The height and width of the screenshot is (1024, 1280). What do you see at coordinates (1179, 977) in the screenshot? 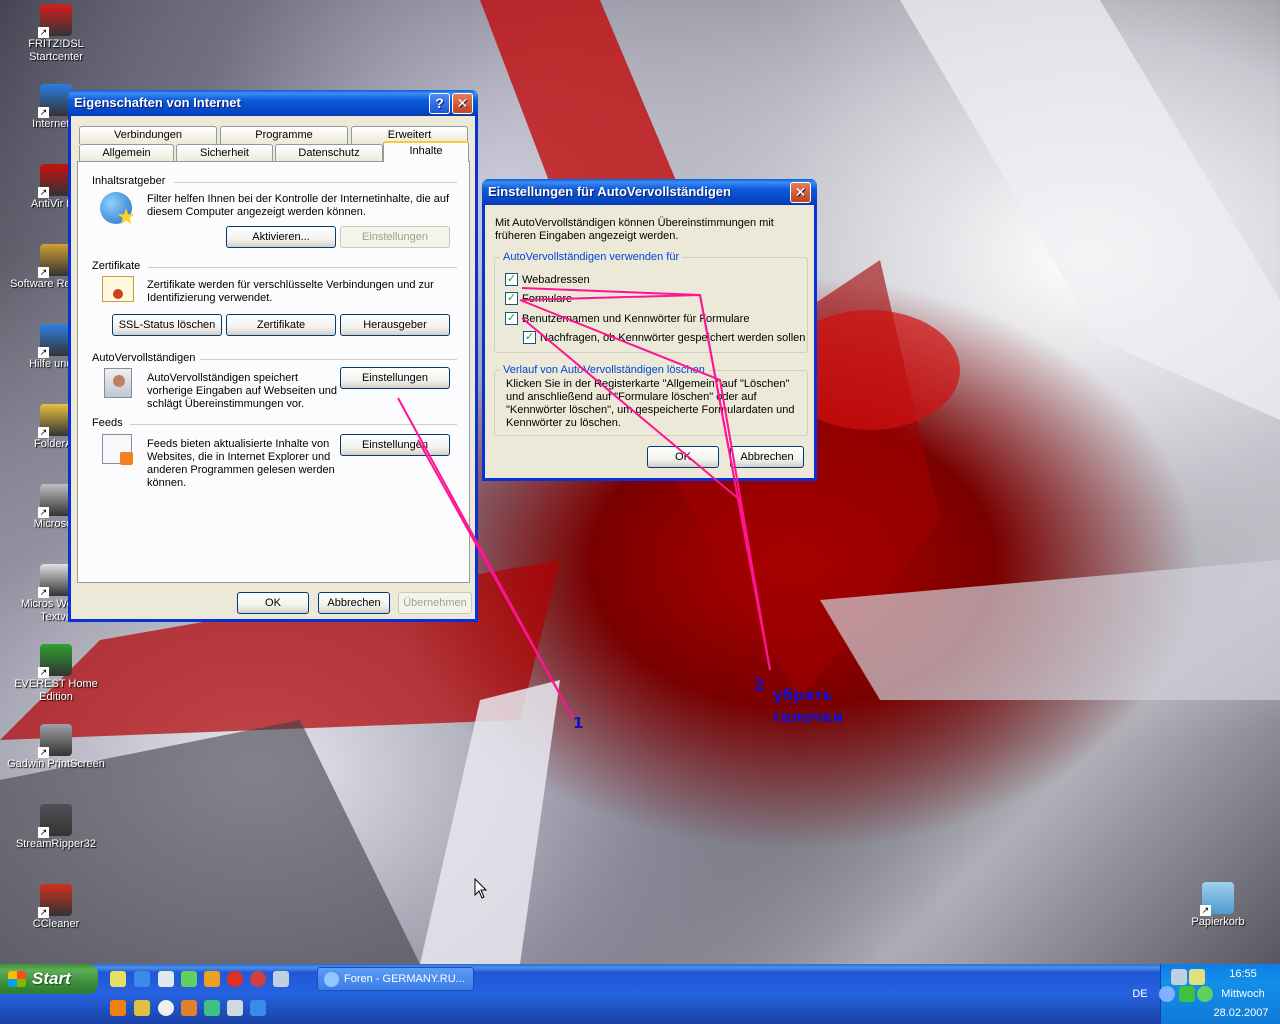
I see `tray-network-icon` at bounding box center [1179, 977].